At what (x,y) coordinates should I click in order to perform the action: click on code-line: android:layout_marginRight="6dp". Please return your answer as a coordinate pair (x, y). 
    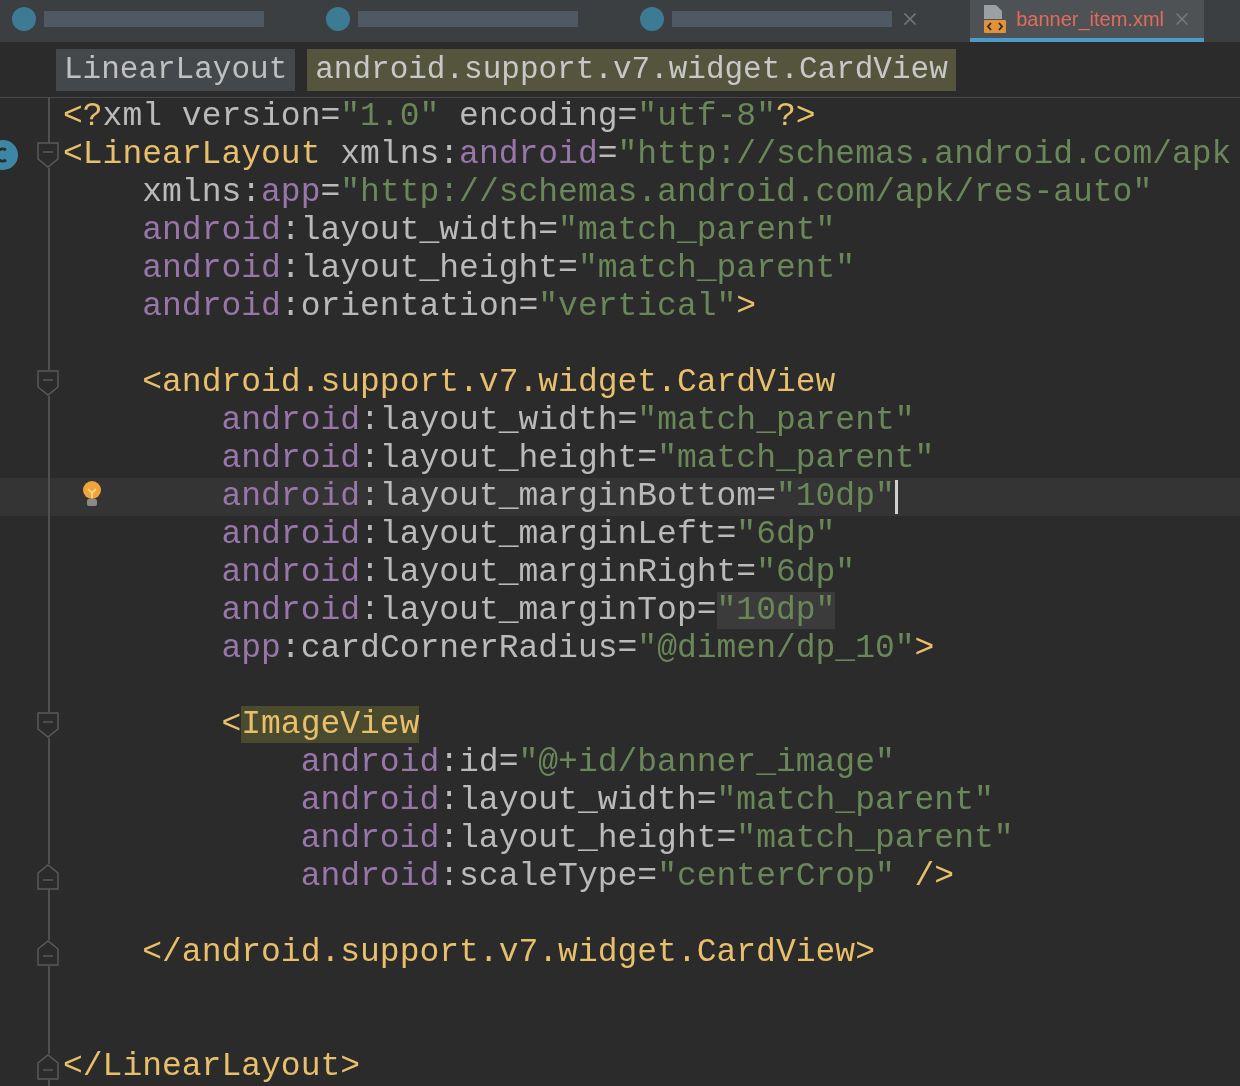
    Looking at the image, I should click on (538, 573).